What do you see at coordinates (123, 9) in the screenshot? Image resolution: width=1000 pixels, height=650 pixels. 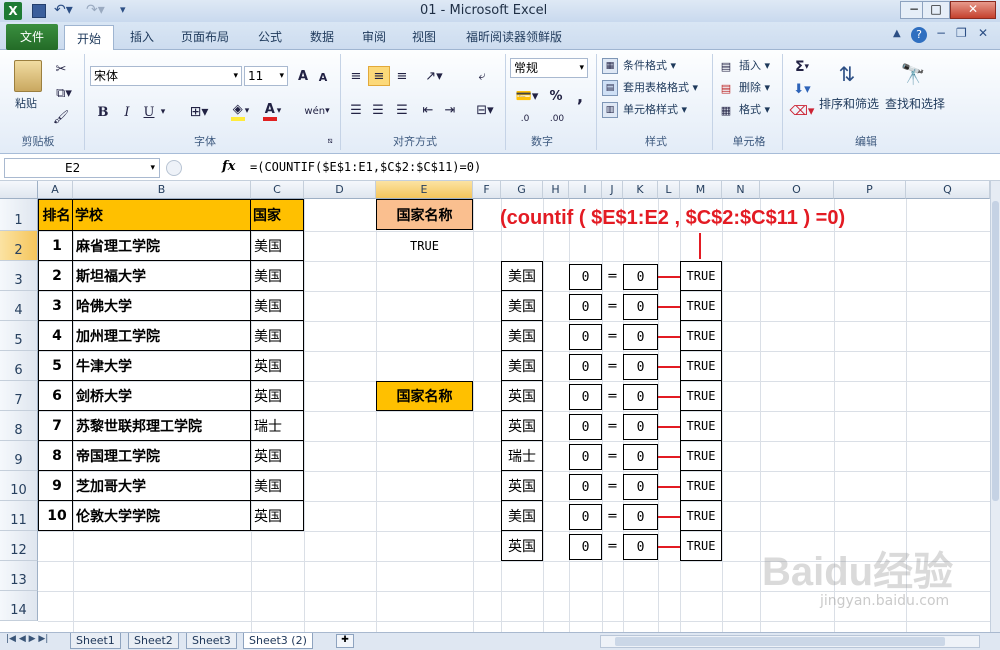 I see `customize-qat-icon: ▾` at bounding box center [123, 9].